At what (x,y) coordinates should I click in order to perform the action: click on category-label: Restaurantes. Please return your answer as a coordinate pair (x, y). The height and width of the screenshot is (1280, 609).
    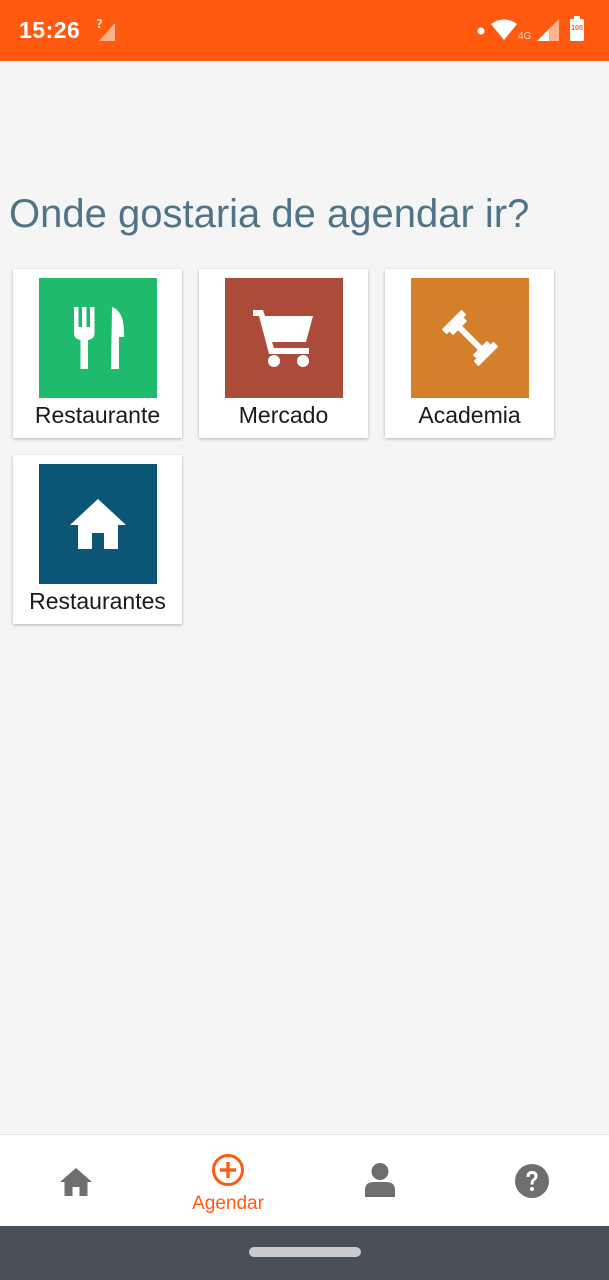
    Looking at the image, I should click on (97, 601).